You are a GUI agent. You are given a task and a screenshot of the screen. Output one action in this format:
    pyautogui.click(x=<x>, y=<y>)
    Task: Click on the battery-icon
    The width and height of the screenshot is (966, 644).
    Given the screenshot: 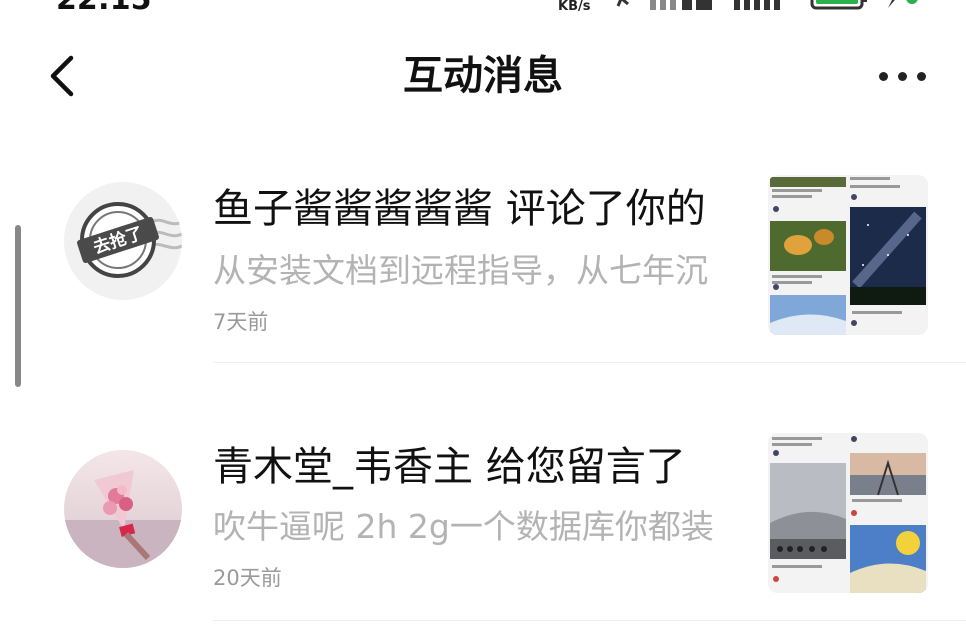 What is the action you would take?
    pyautogui.click(x=838, y=5)
    